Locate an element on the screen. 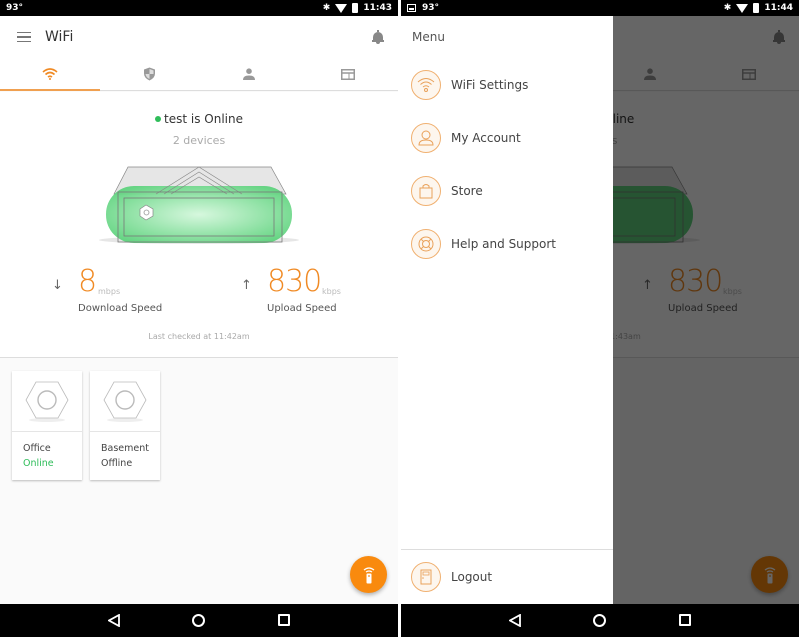 This screenshot has width=800, height=637. menu-item-store: Store is located at coordinates (447, 191).